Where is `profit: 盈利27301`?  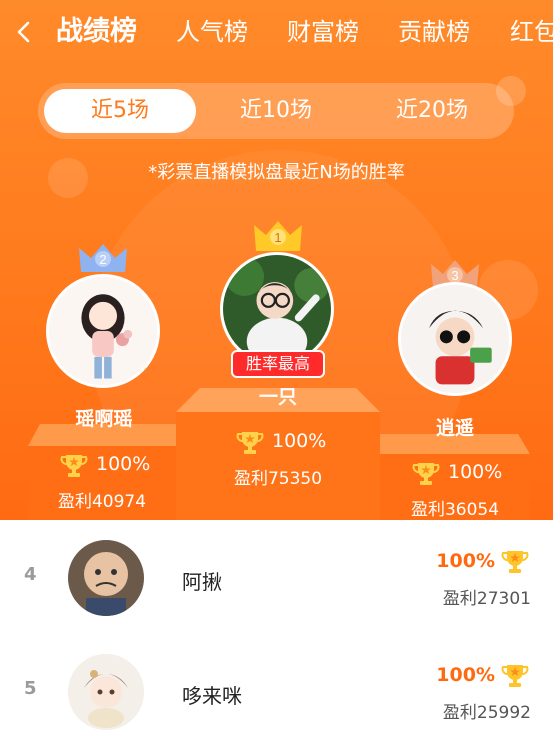
profit: 盈利27301 is located at coordinates (486, 599).